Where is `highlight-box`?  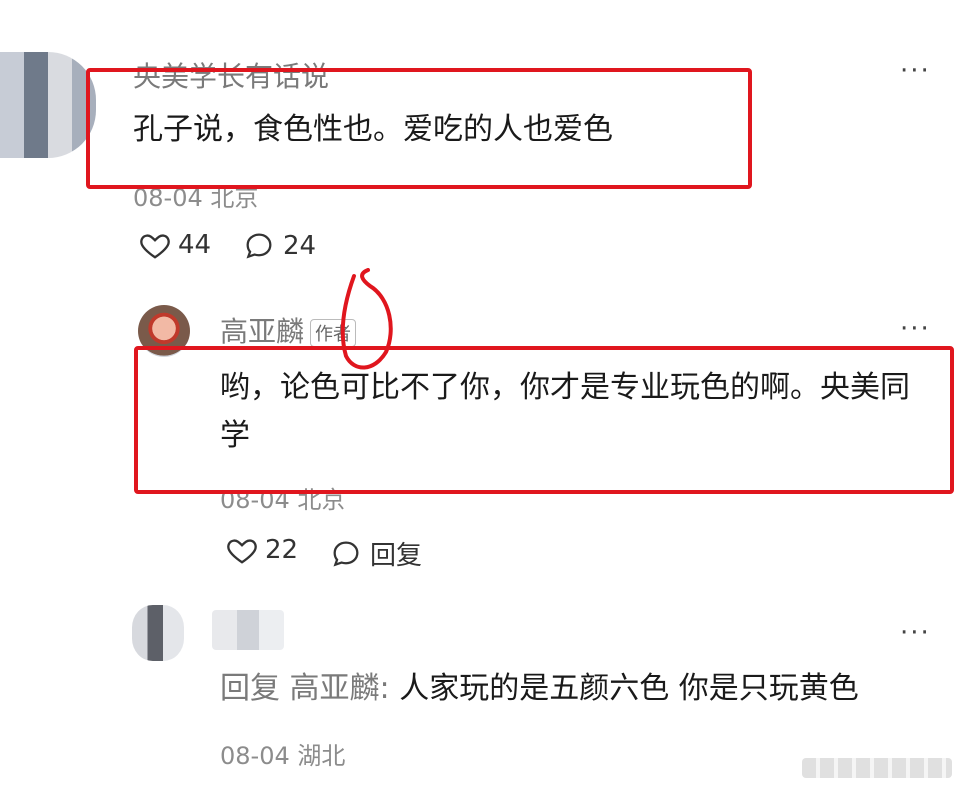 highlight-box is located at coordinates (419, 128).